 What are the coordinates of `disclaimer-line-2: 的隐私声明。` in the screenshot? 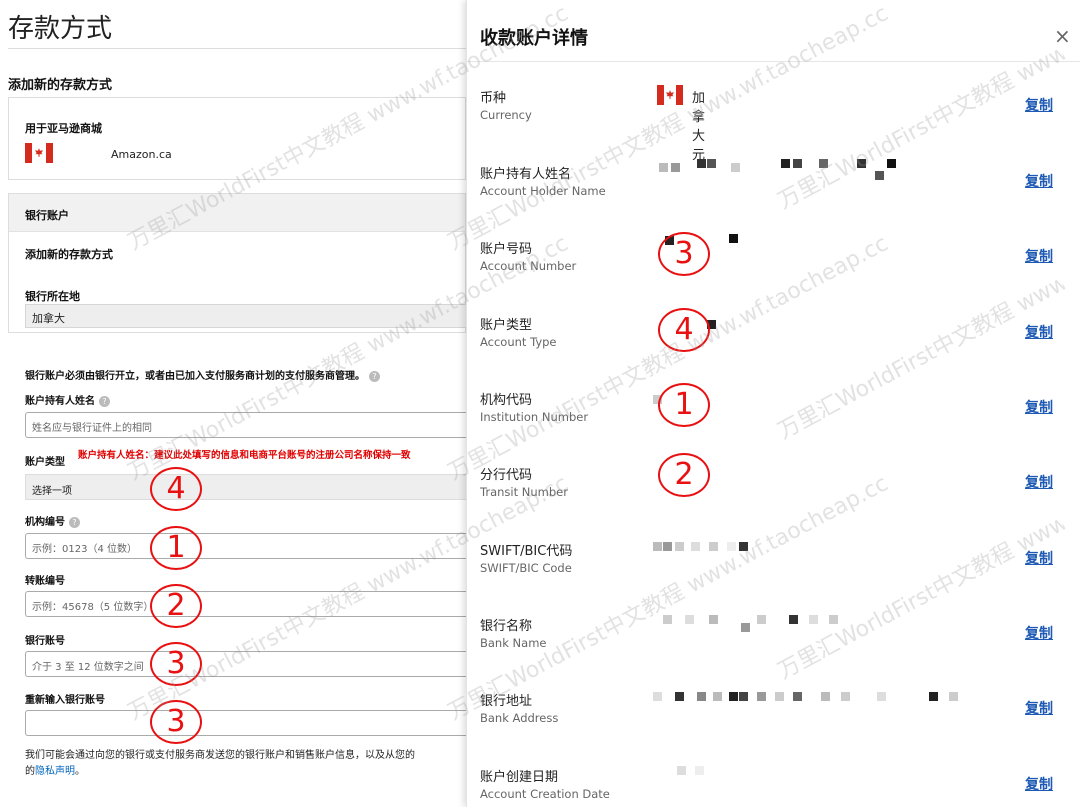 It's located at (245, 772).